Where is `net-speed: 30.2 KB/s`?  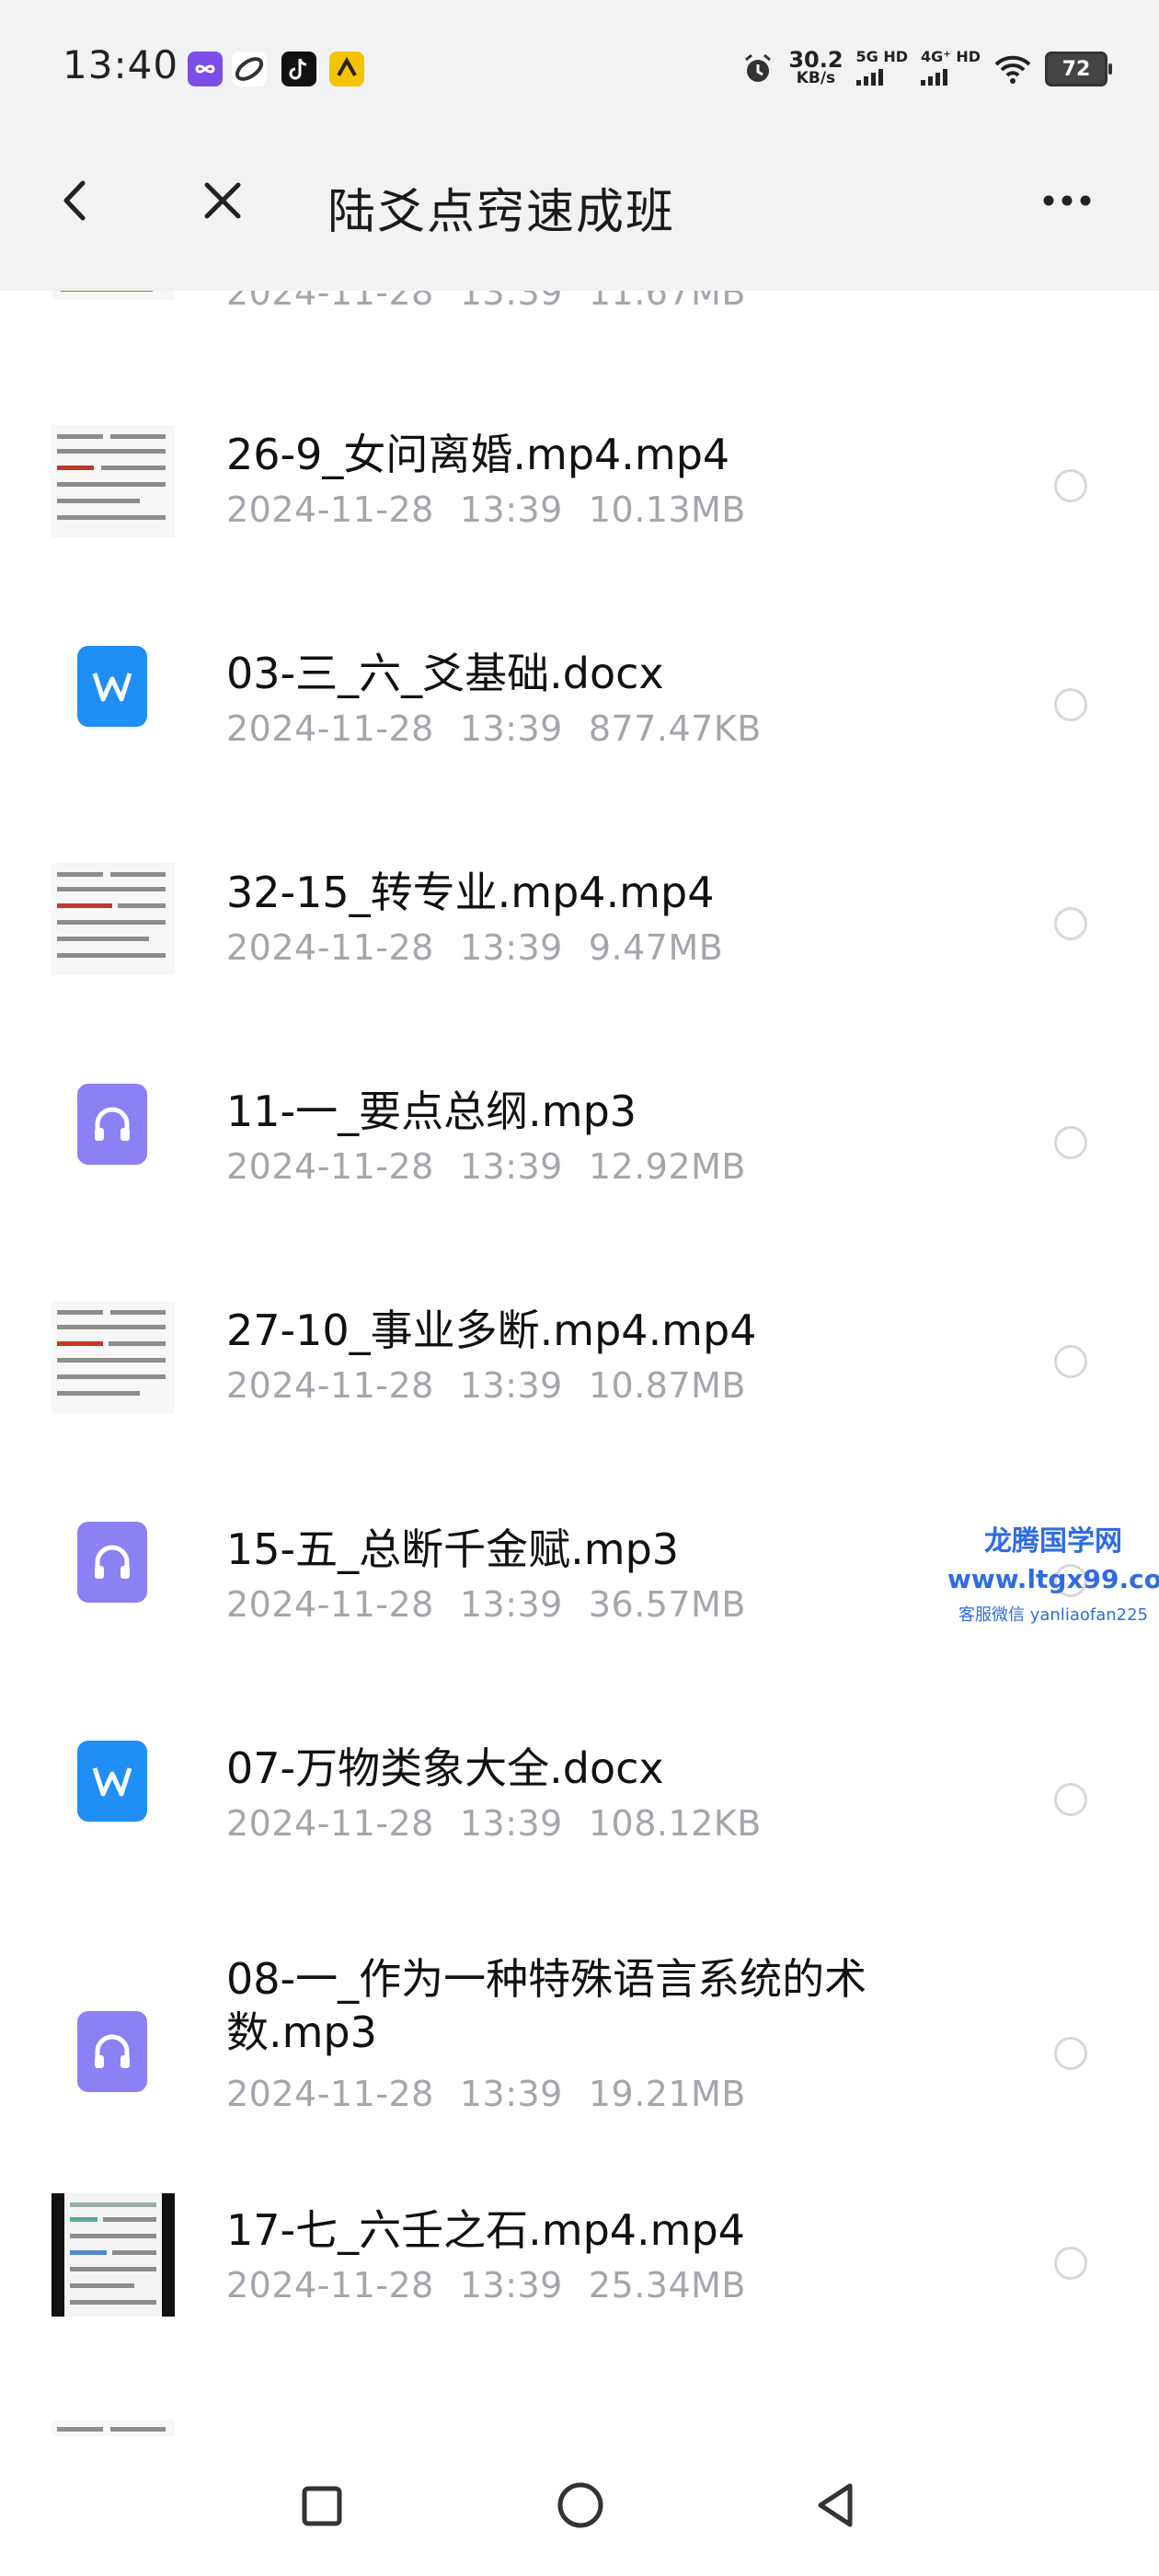
net-speed: 30.2 KB/s is located at coordinates (815, 67).